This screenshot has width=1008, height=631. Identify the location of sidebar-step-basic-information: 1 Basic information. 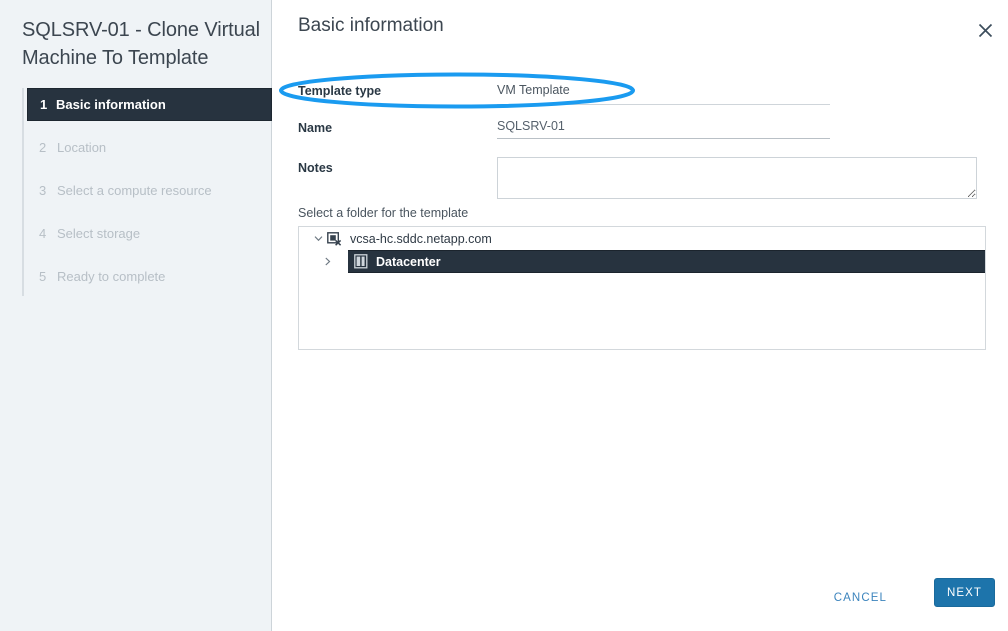
(149, 104).